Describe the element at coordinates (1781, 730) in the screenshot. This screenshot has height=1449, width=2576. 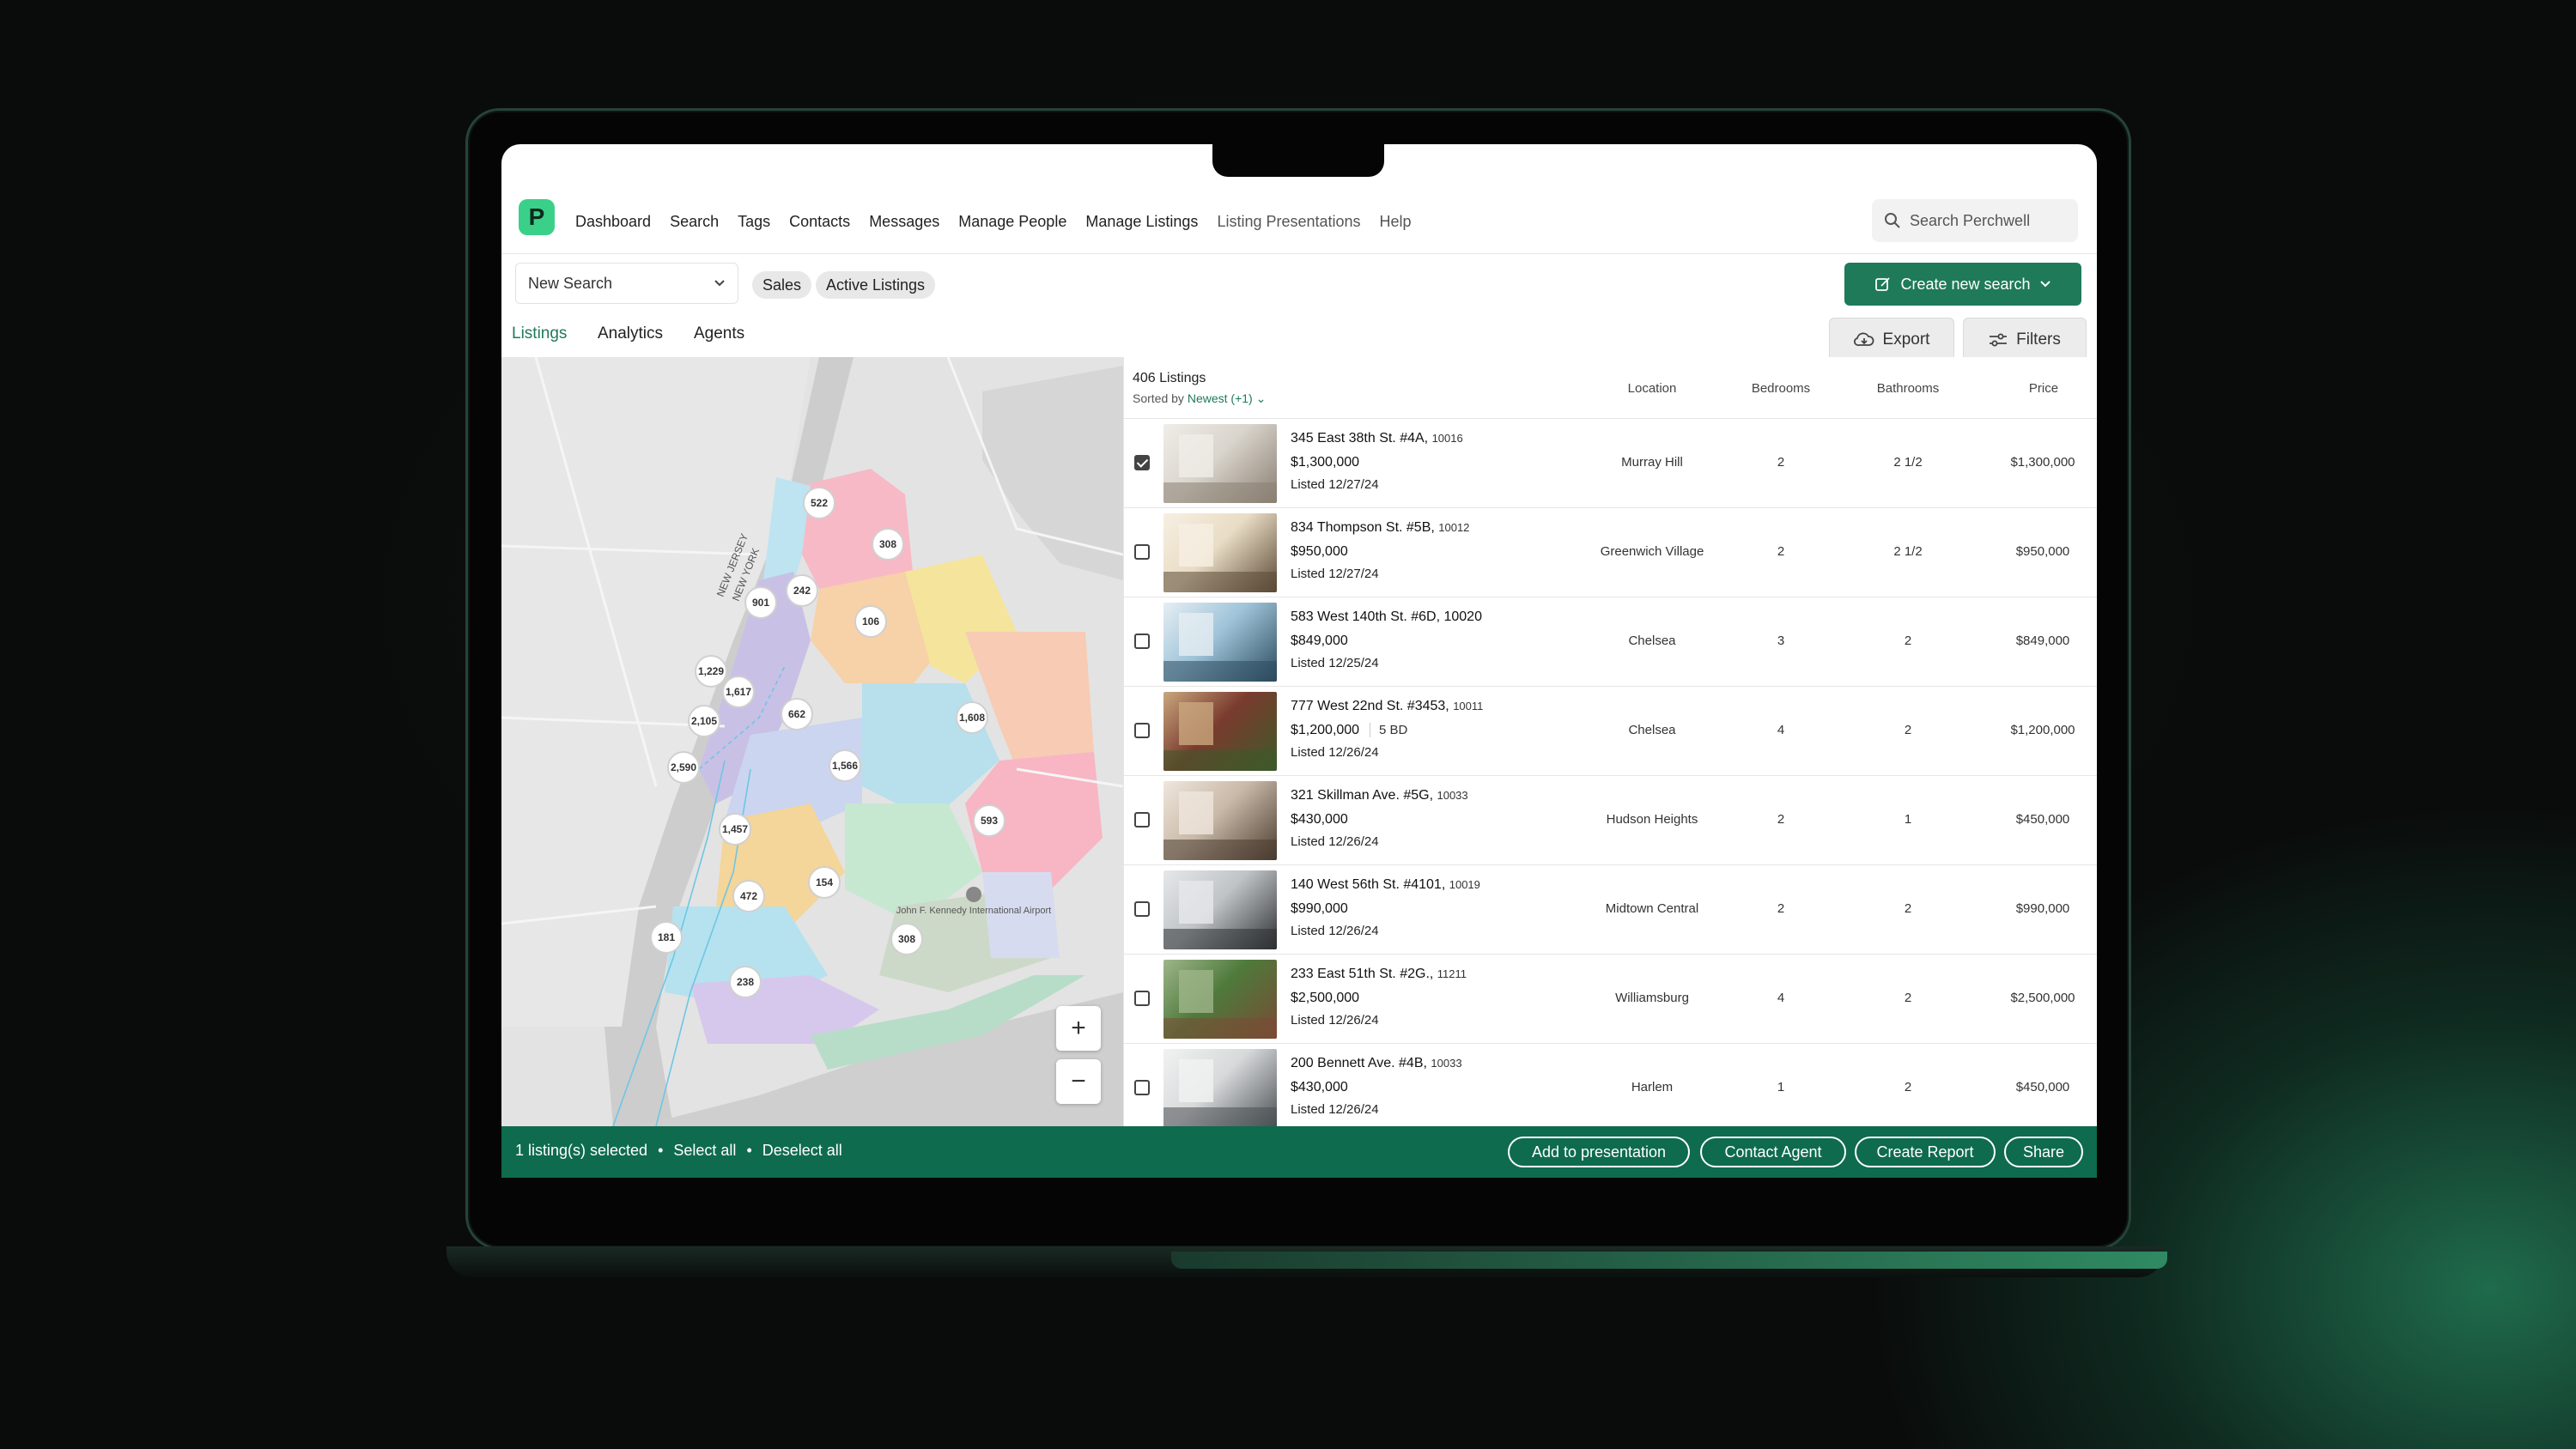
I see `cell-bedrooms: 4` at that location.